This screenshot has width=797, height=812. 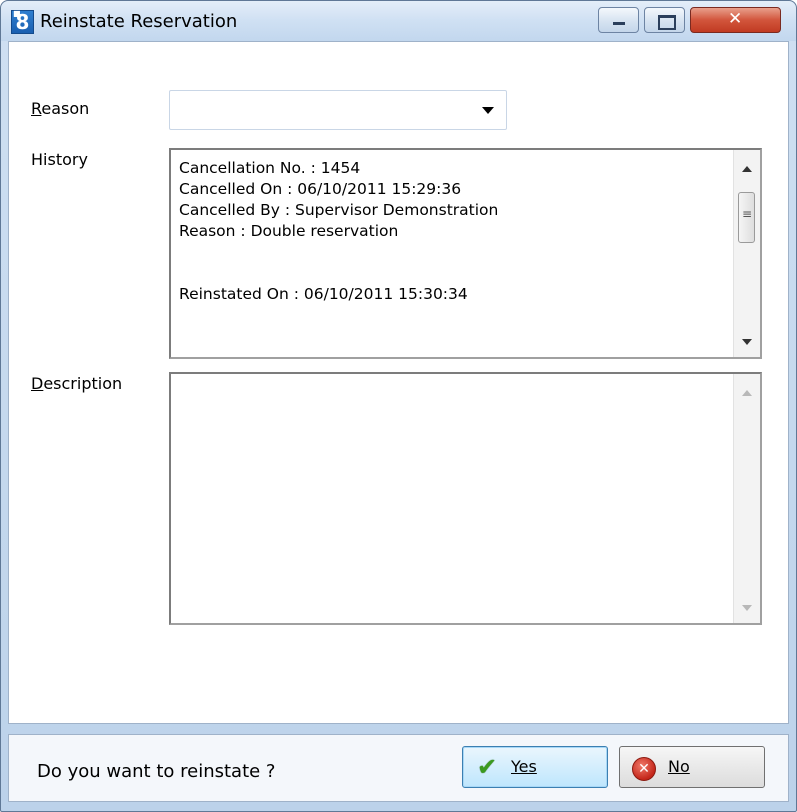 I want to click on title-bar: ■ 8 Reinstate Reservation ✕, so click(x=398, y=21).